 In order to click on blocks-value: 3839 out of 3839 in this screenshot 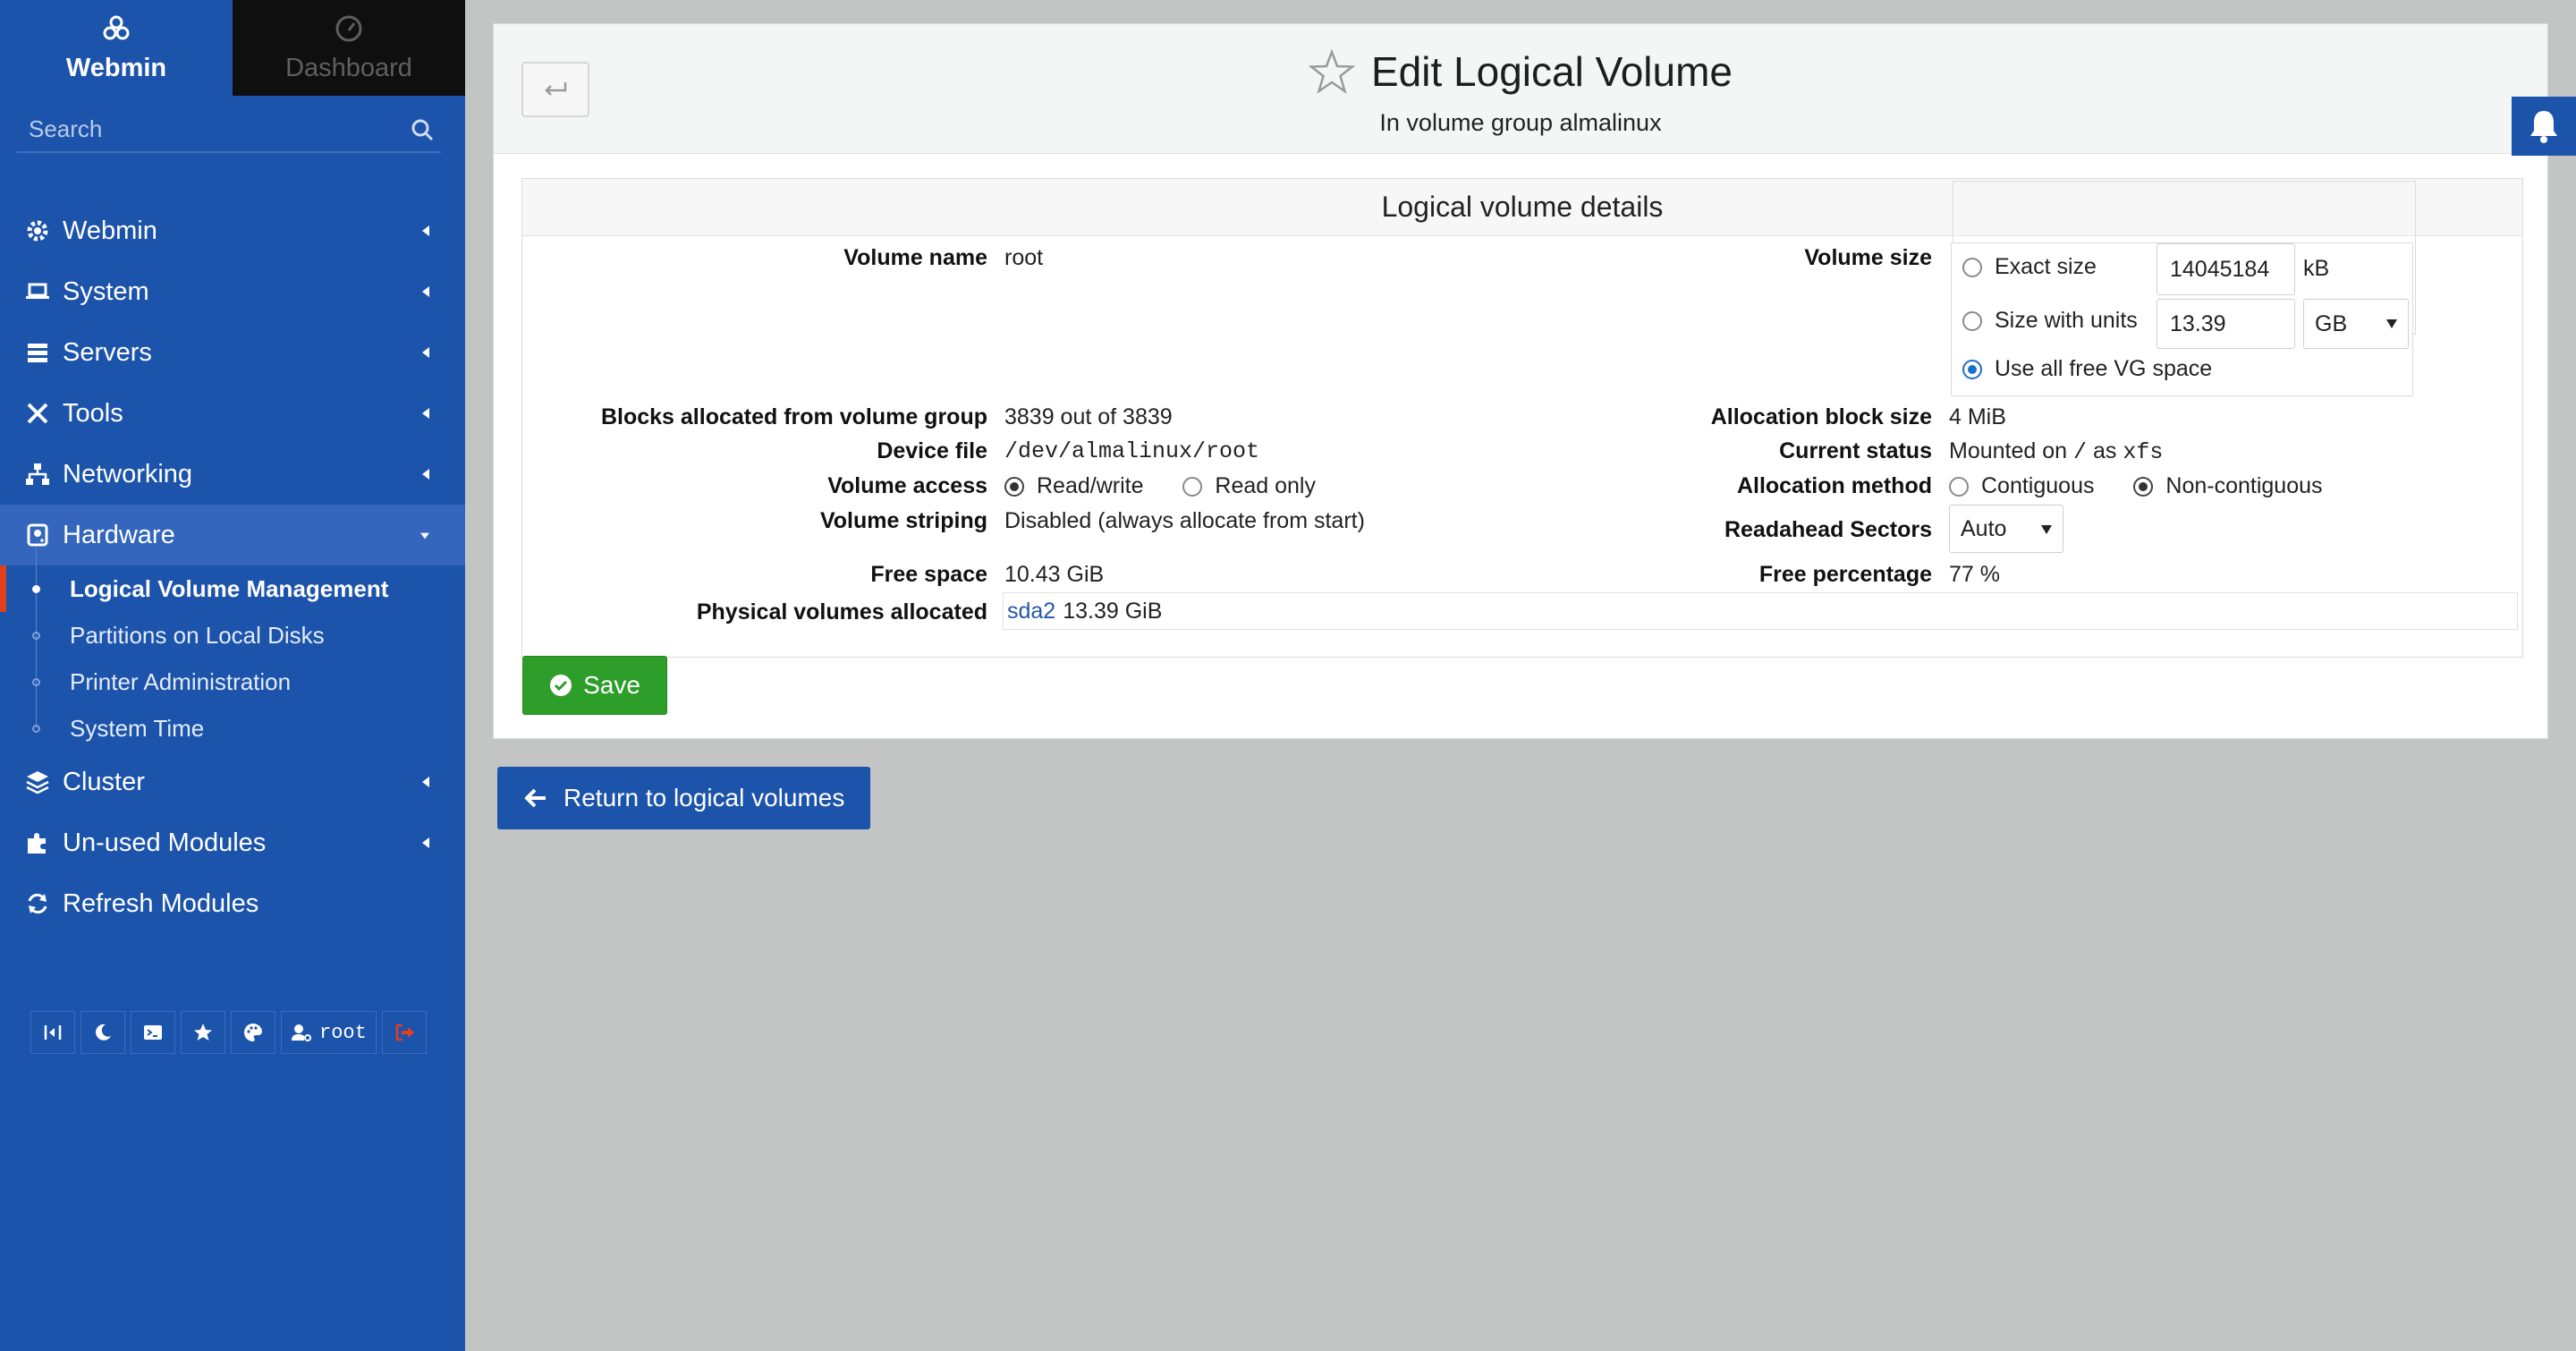, I will do `click(1088, 416)`.